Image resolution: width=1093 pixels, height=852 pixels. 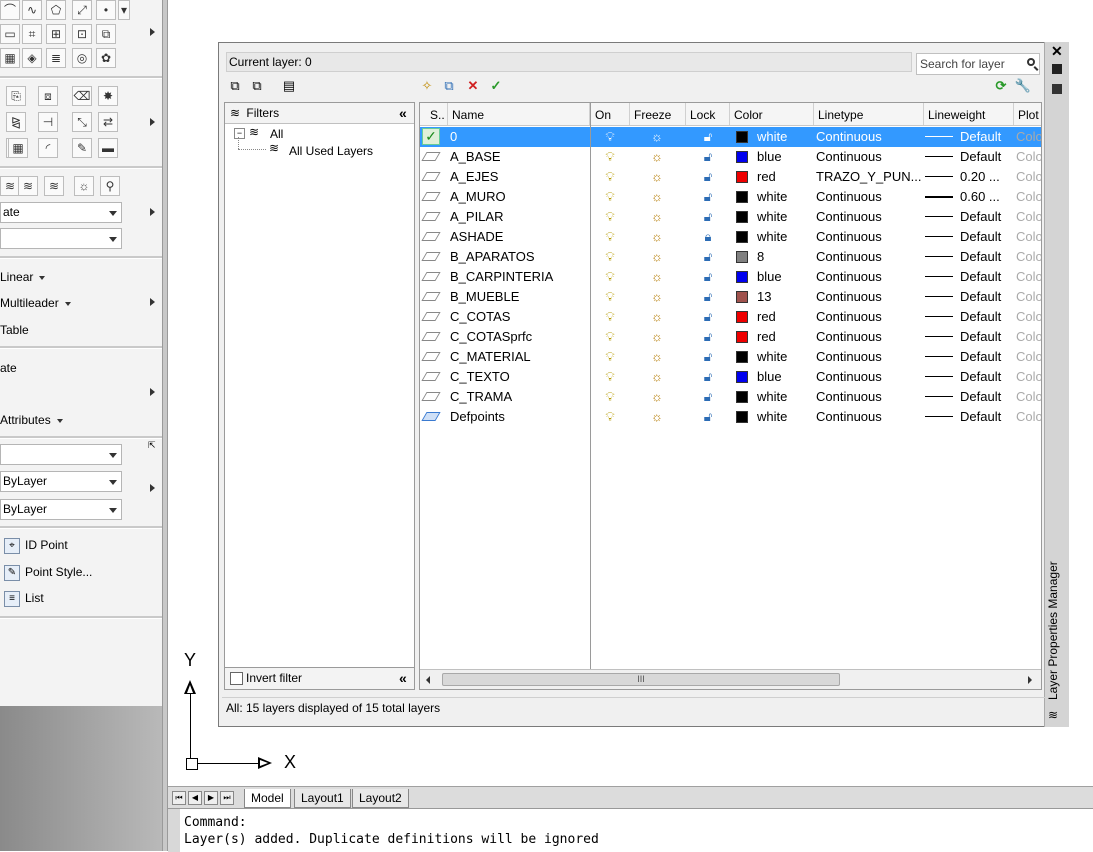 What do you see at coordinates (730, 417) in the screenshot?
I see `layer-row: Defpoints 💡︎ ☼ 🔓︎ white Continuous Default Colo` at bounding box center [730, 417].